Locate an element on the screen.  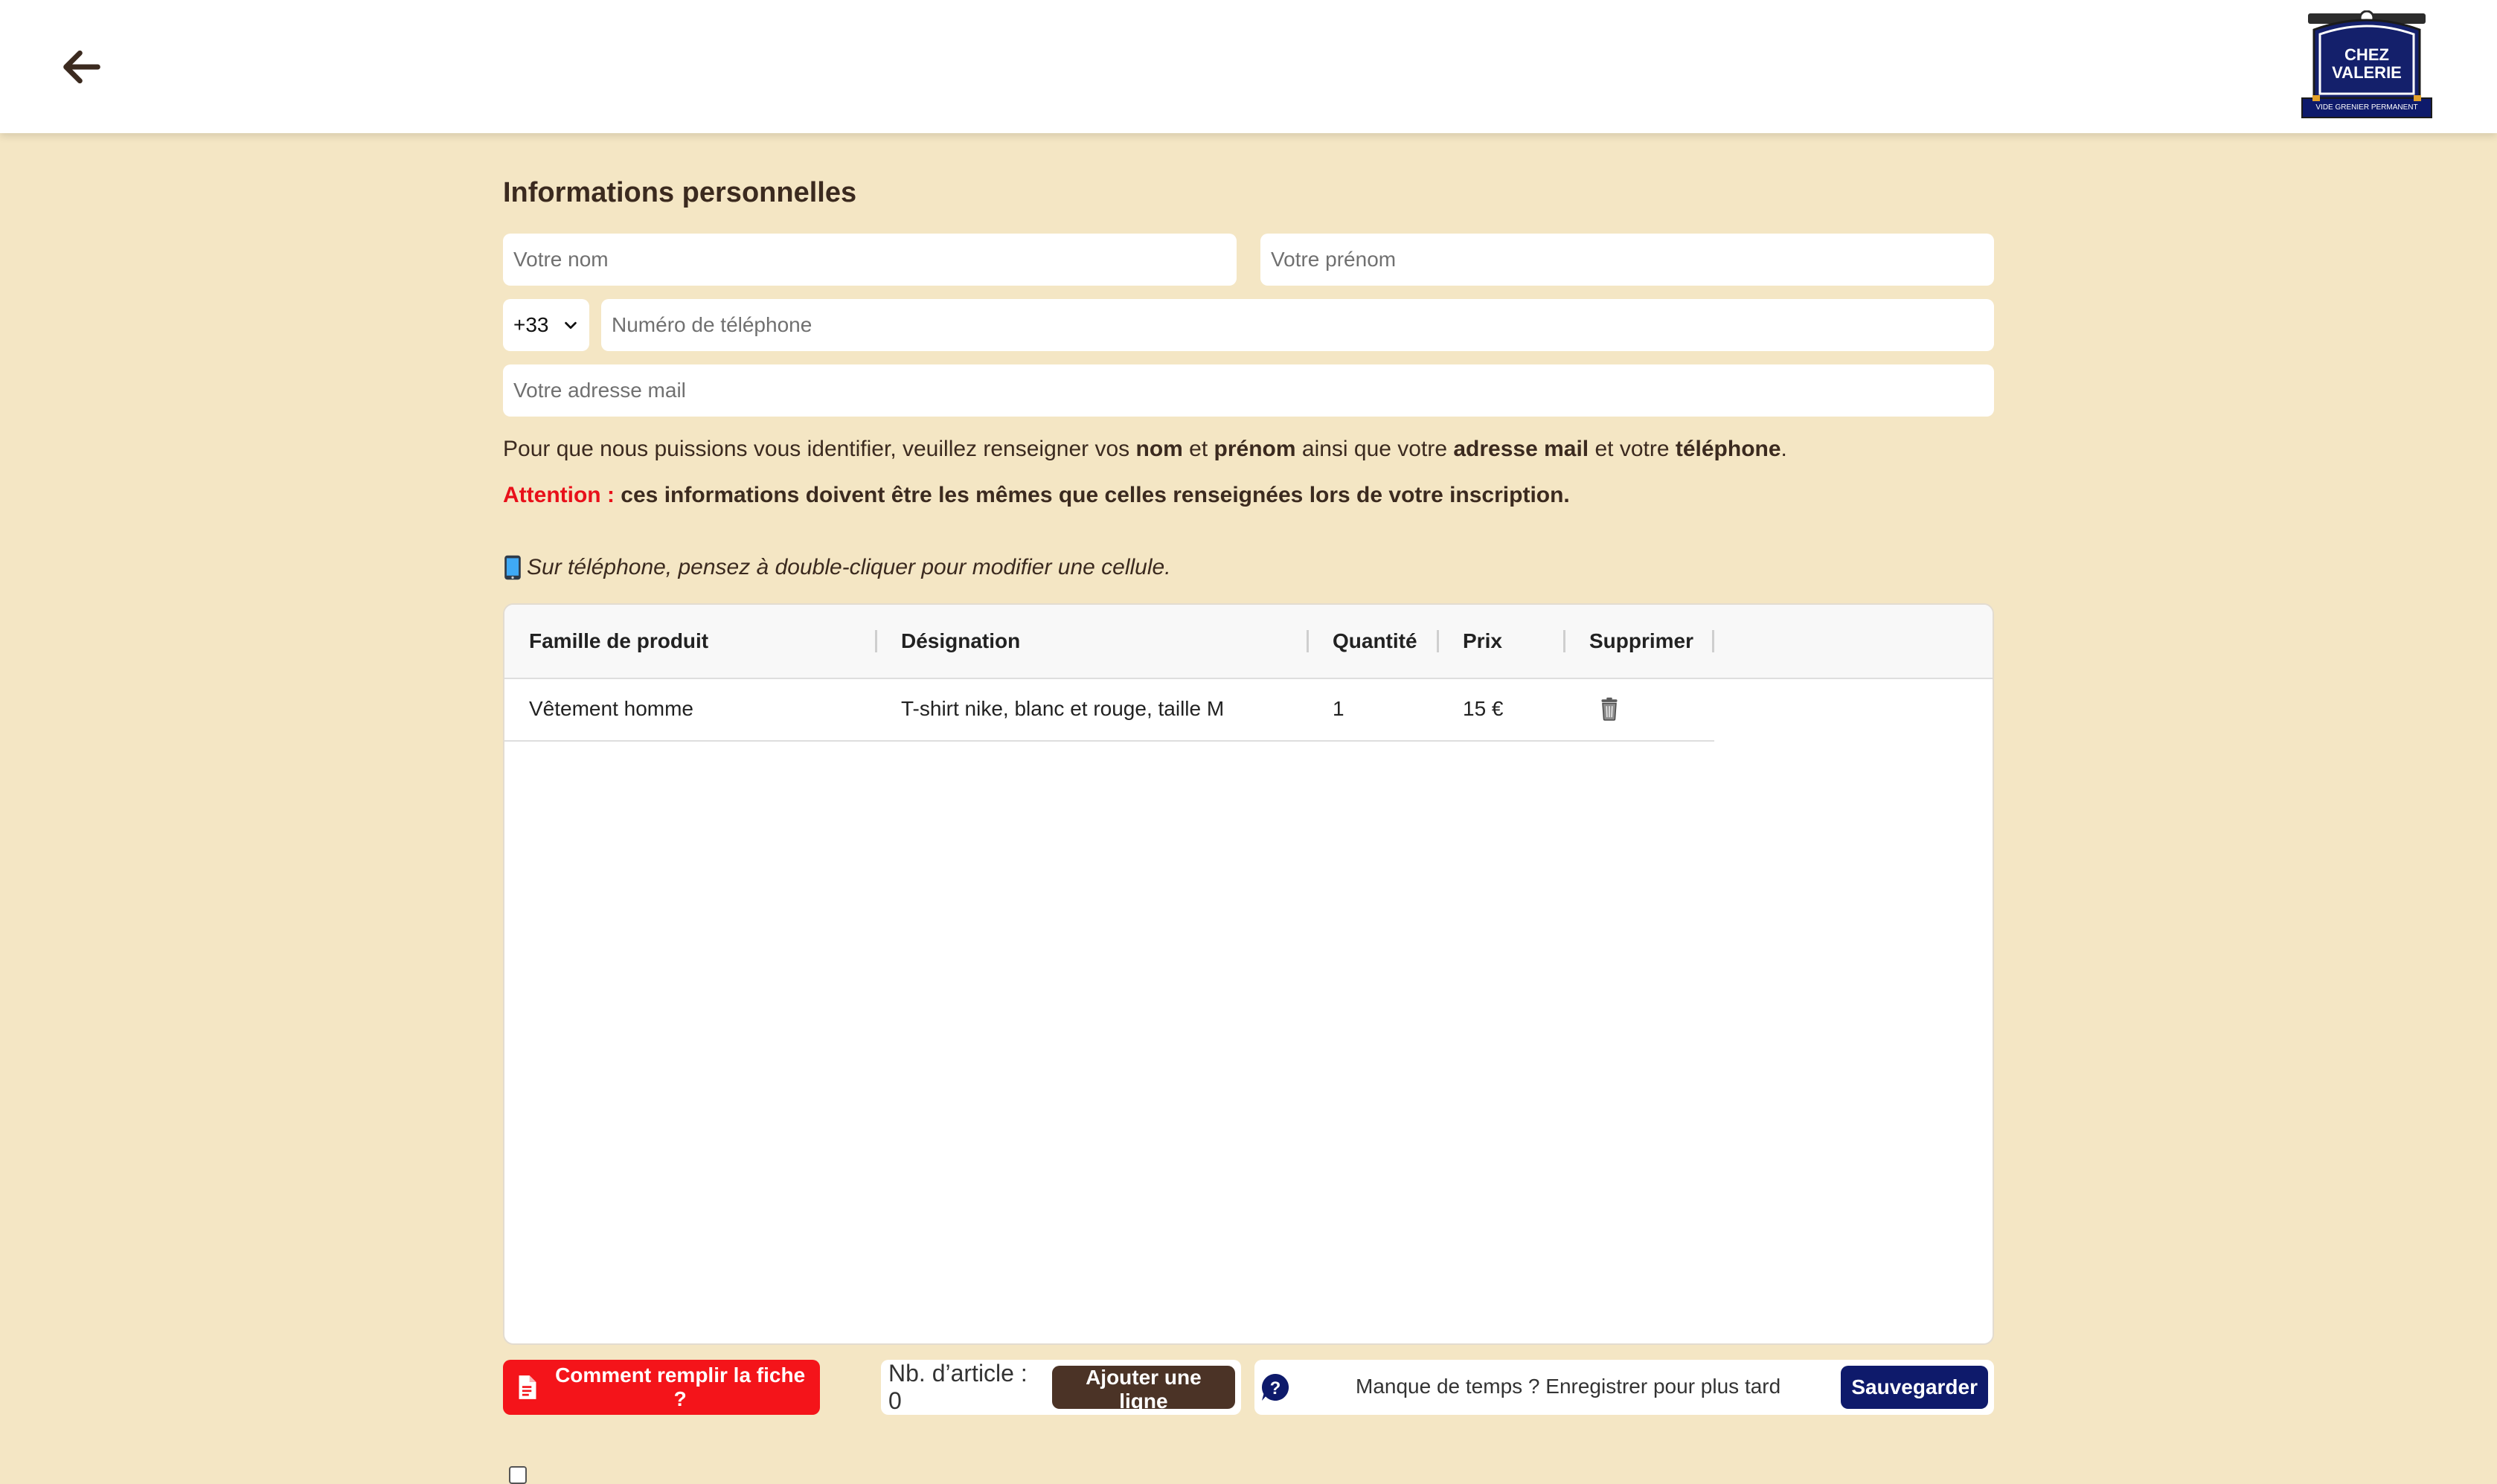
section-title: Informations personnelles is located at coordinates (680, 192).